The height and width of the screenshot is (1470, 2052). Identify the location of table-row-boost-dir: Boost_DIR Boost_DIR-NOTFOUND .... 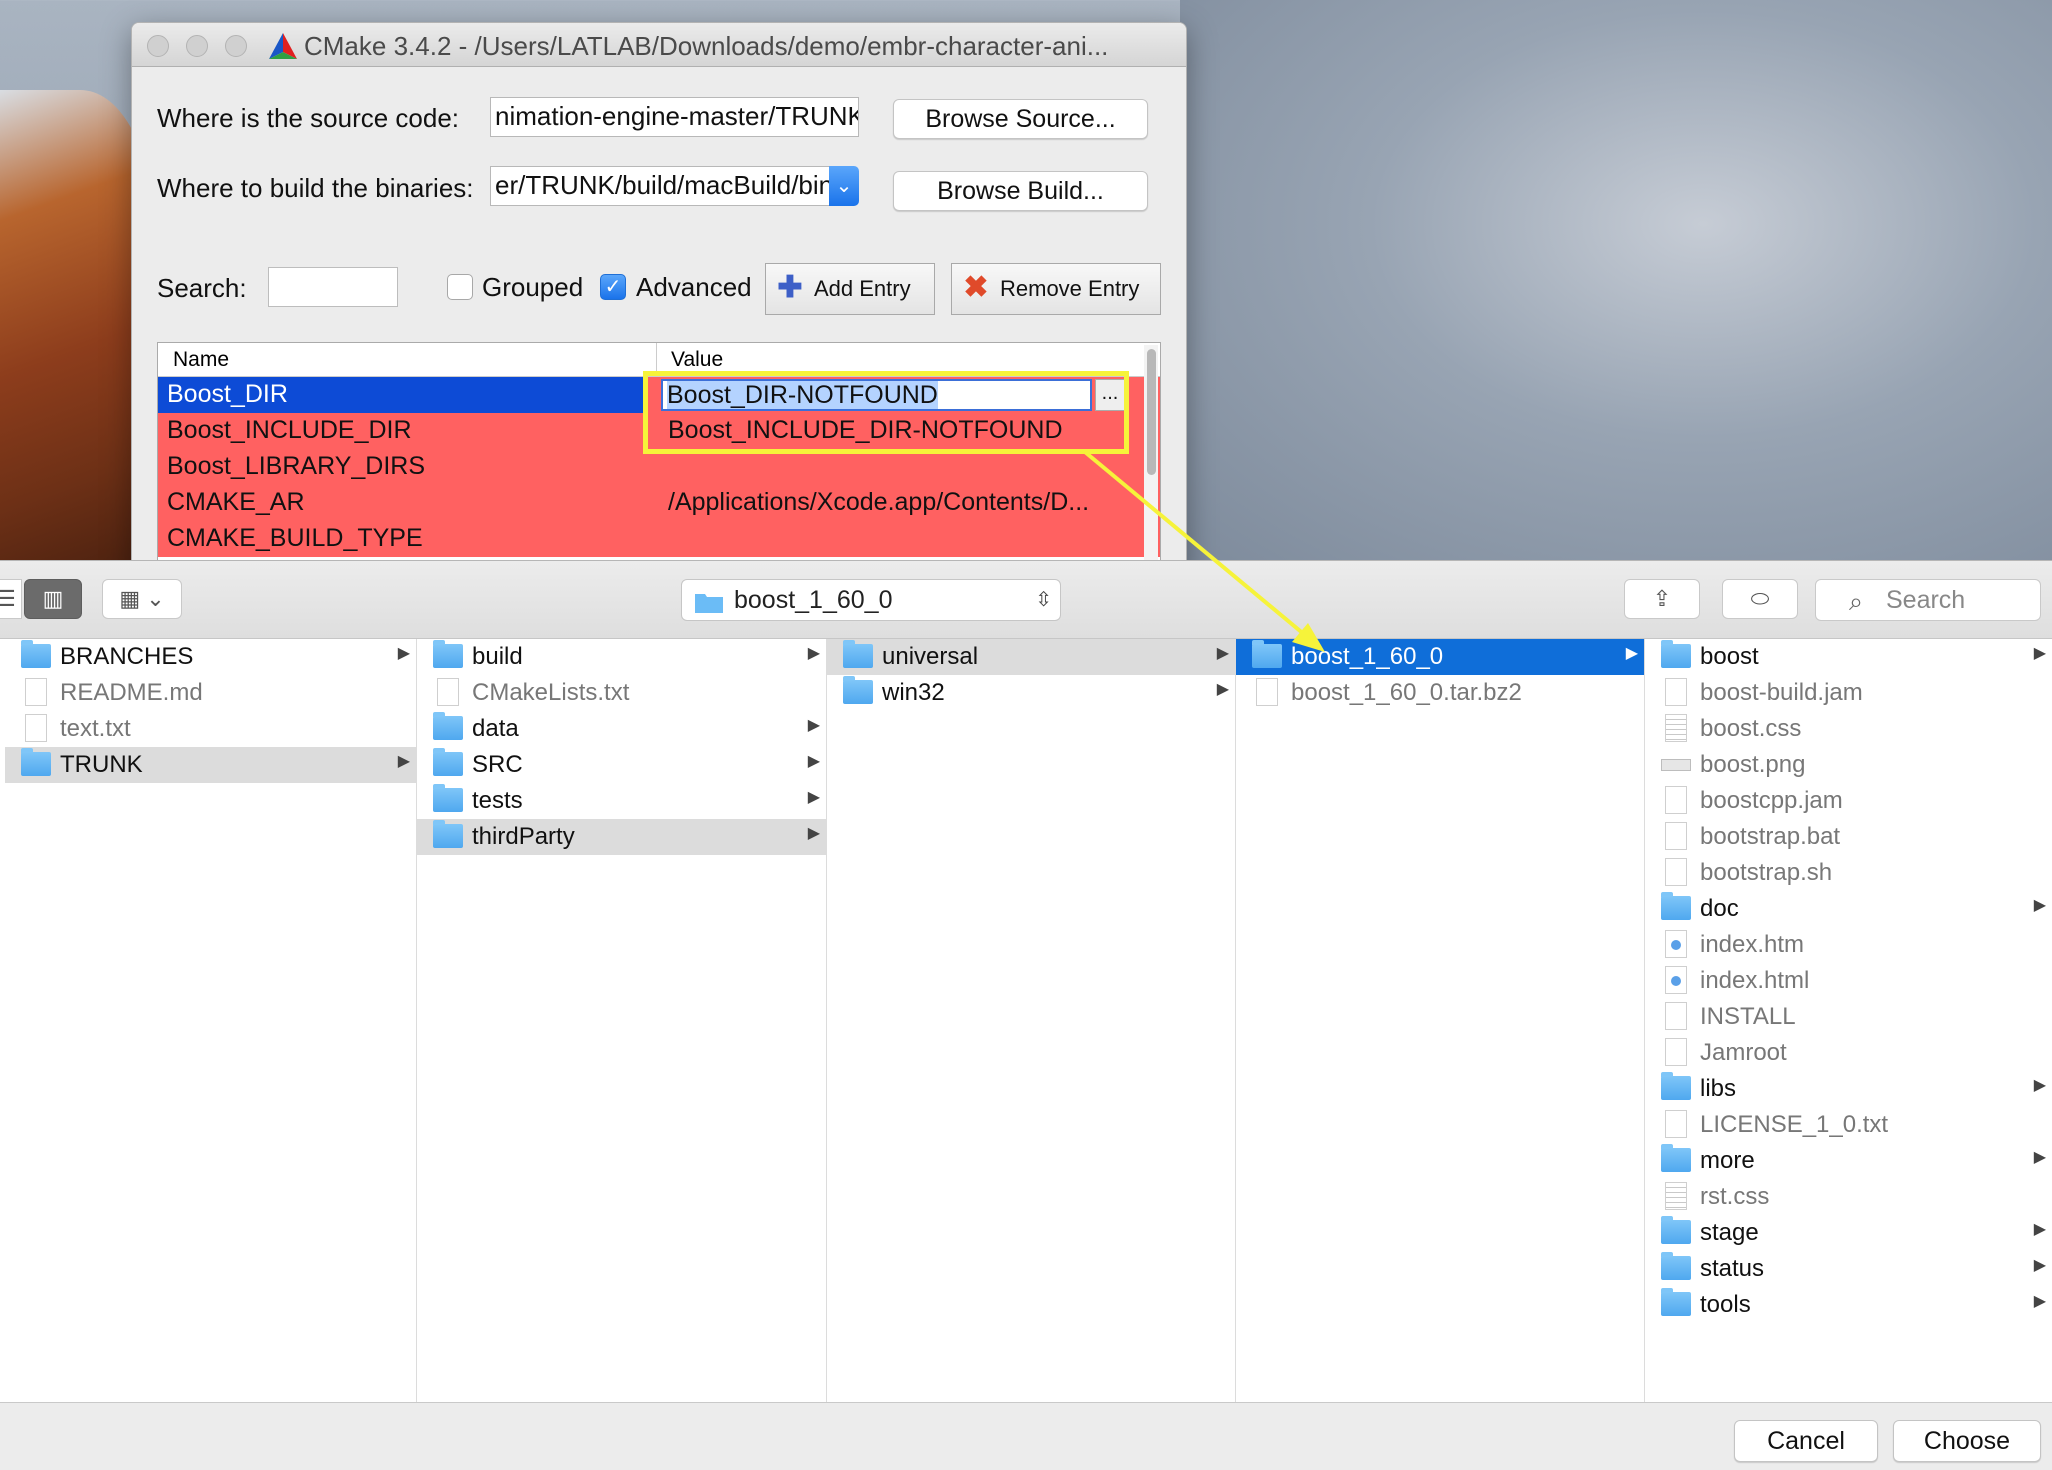
(659, 395).